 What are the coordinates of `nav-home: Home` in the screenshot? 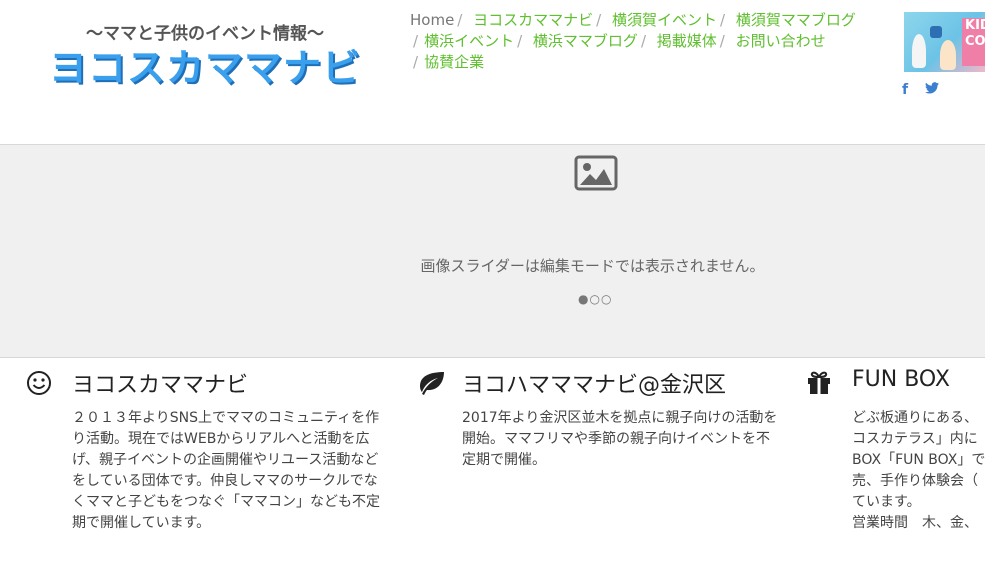 It's located at (432, 20).